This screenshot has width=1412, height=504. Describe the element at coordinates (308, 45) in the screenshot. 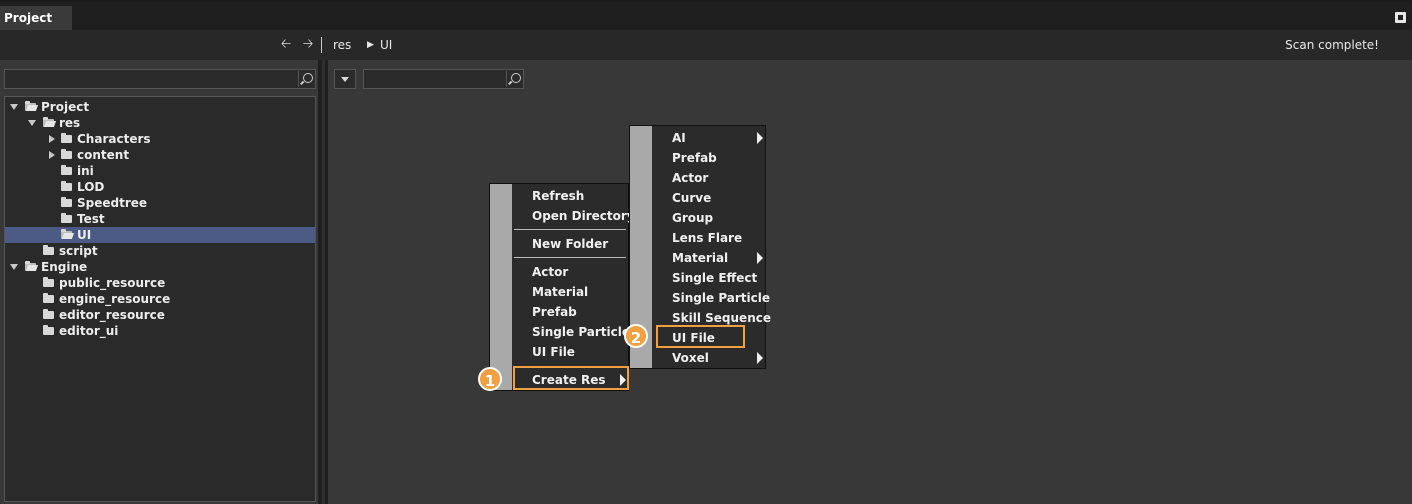

I see `forward-arrow-icon: 🡢` at that location.